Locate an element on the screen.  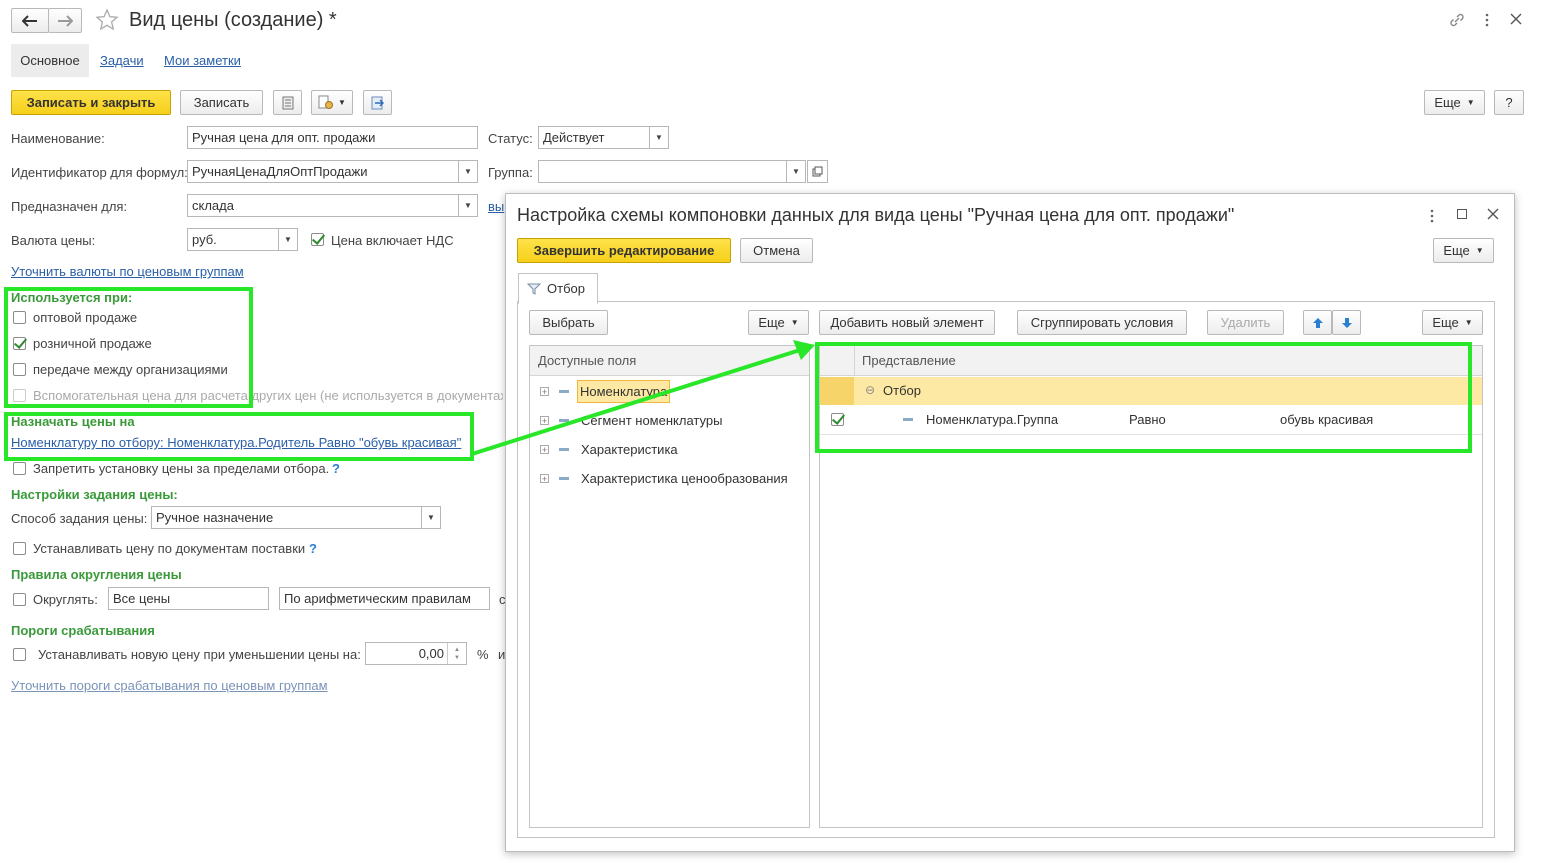
tab-filter: Отбор is located at coordinates (558, 288).